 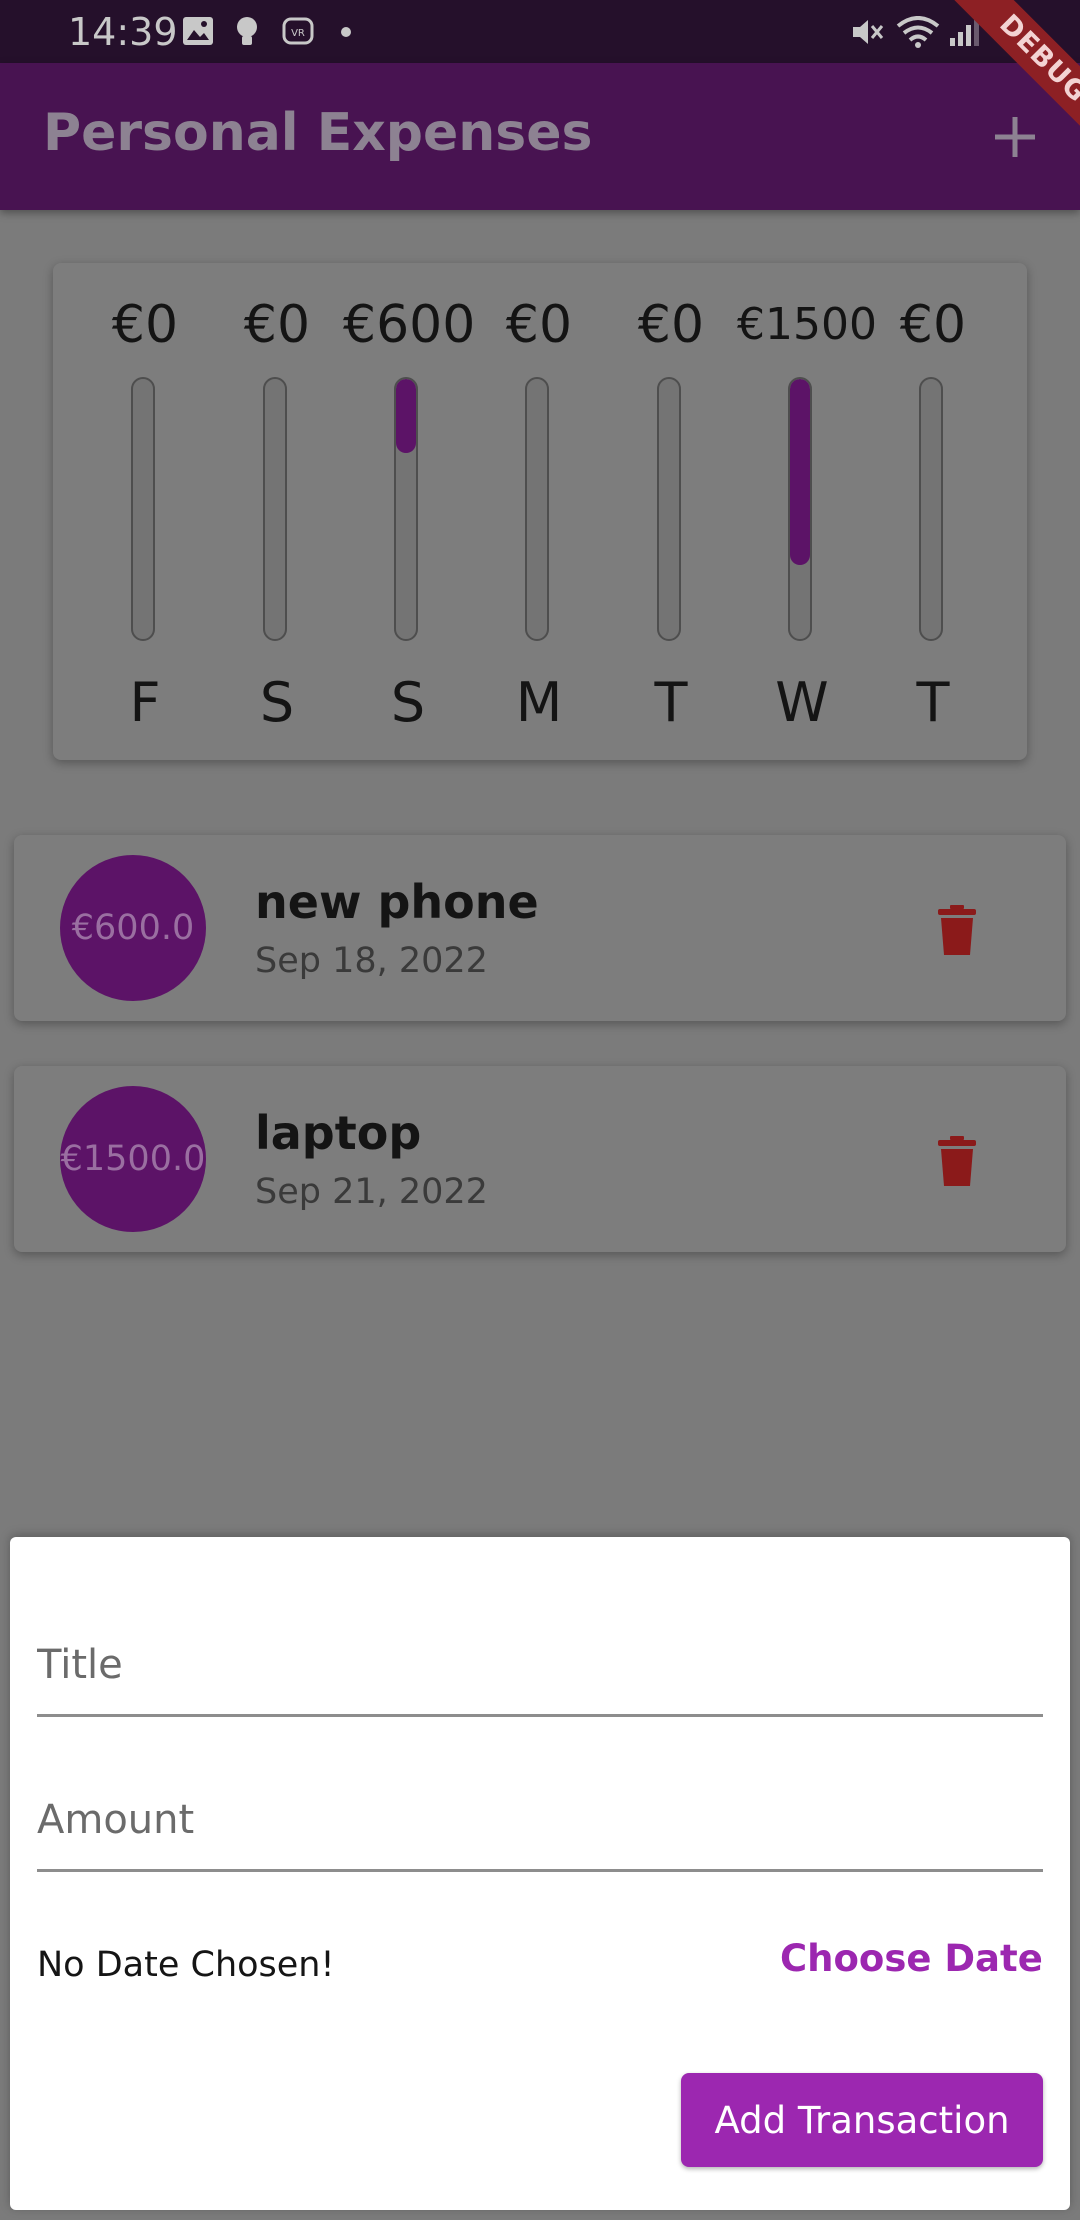 What do you see at coordinates (318, 133) in the screenshot?
I see `app-title: Personal Expenses` at bounding box center [318, 133].